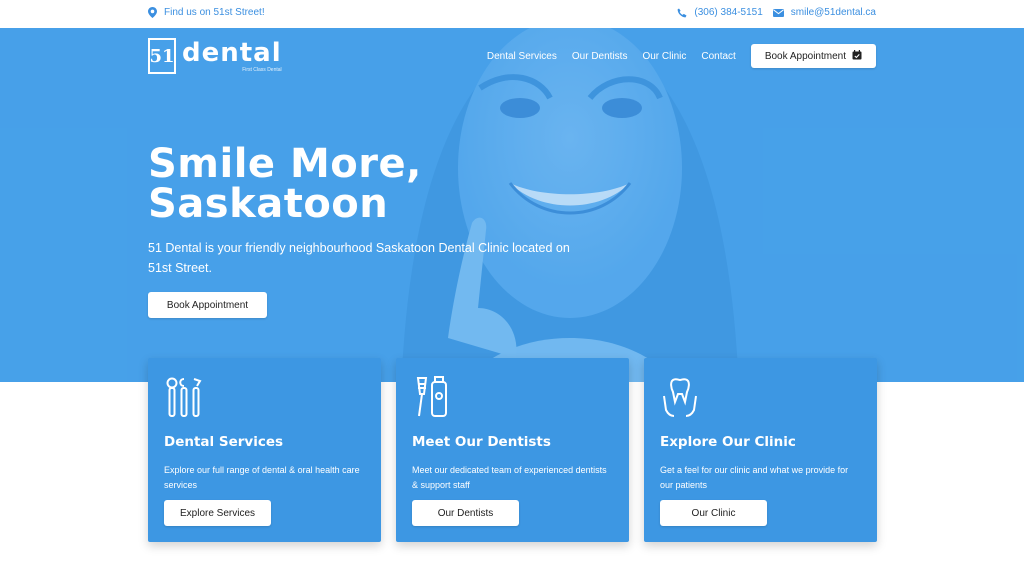  Describe the element at coordinates (264, 398) in the screenshot. I see `dental-tools-icon` at that location.